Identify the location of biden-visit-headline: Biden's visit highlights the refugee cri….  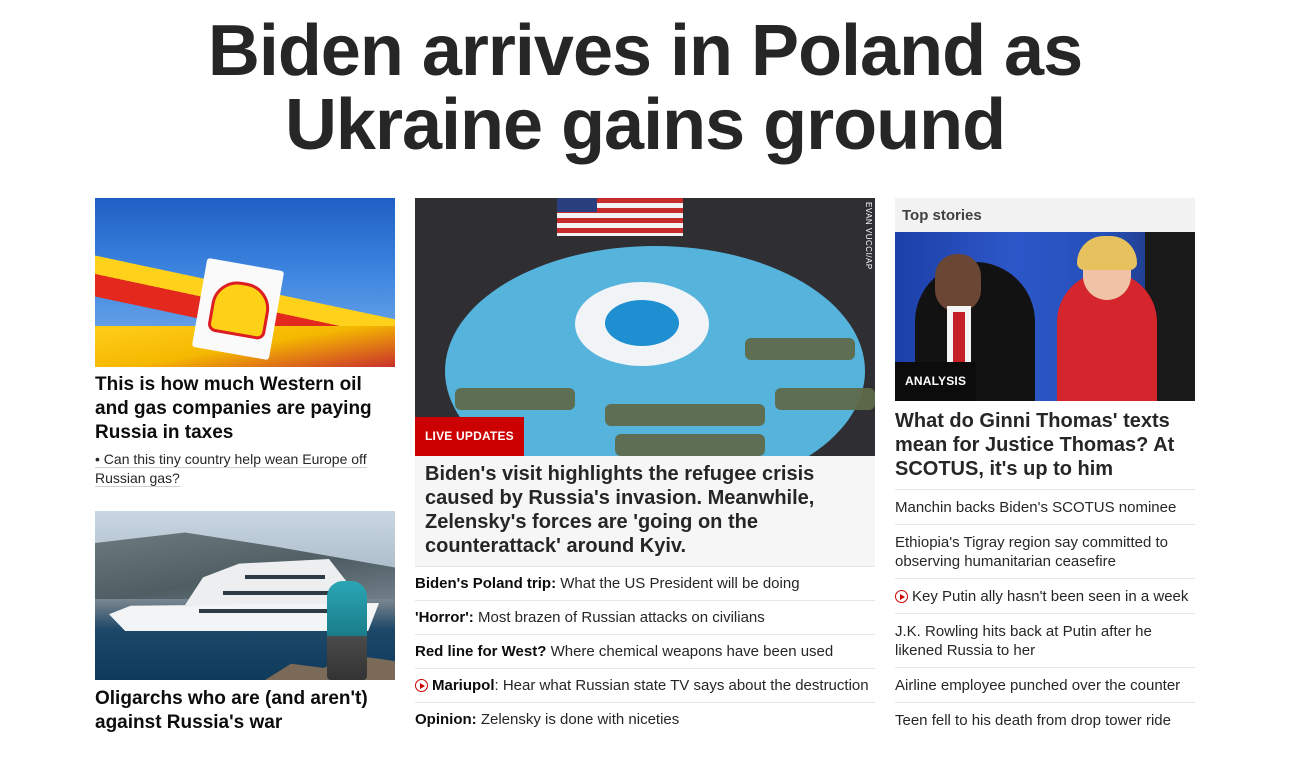
(645, 510).